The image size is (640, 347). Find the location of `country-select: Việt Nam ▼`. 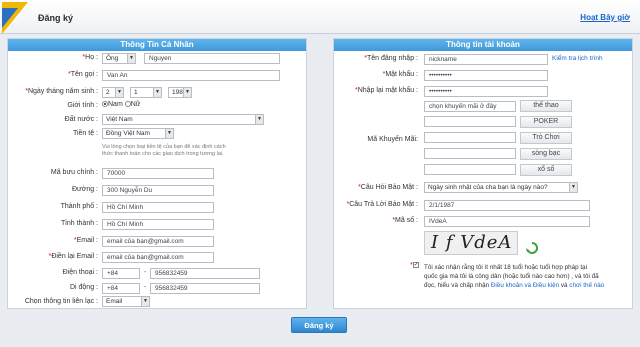

country-select: Việt Nam ▼ is located at coordinates (183, 119).